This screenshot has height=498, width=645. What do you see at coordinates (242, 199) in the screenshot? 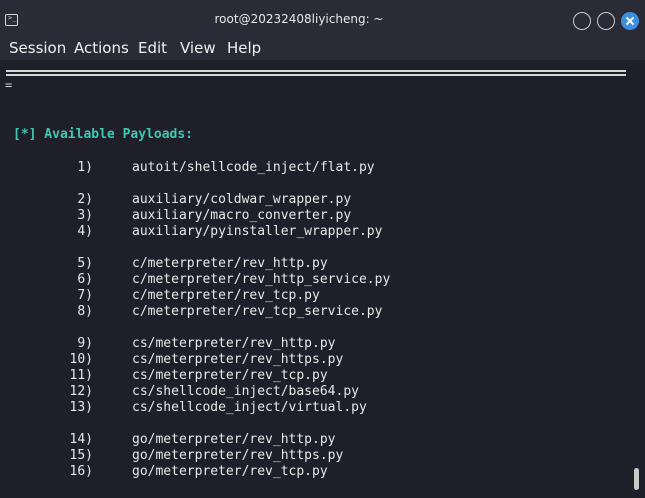
I see `payload-path: auxiliary/coldwar_wrapper.py` at bounding box center [242, 199].